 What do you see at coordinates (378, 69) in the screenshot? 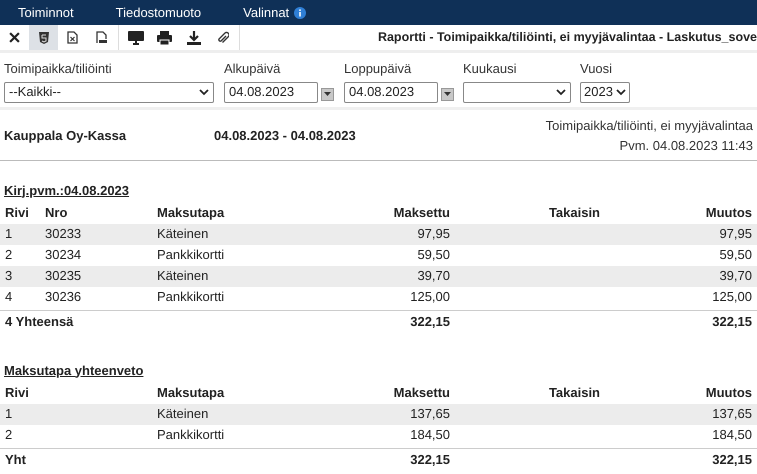
I see `field-label: Loppupäivä` at bounding box center [378, 69].